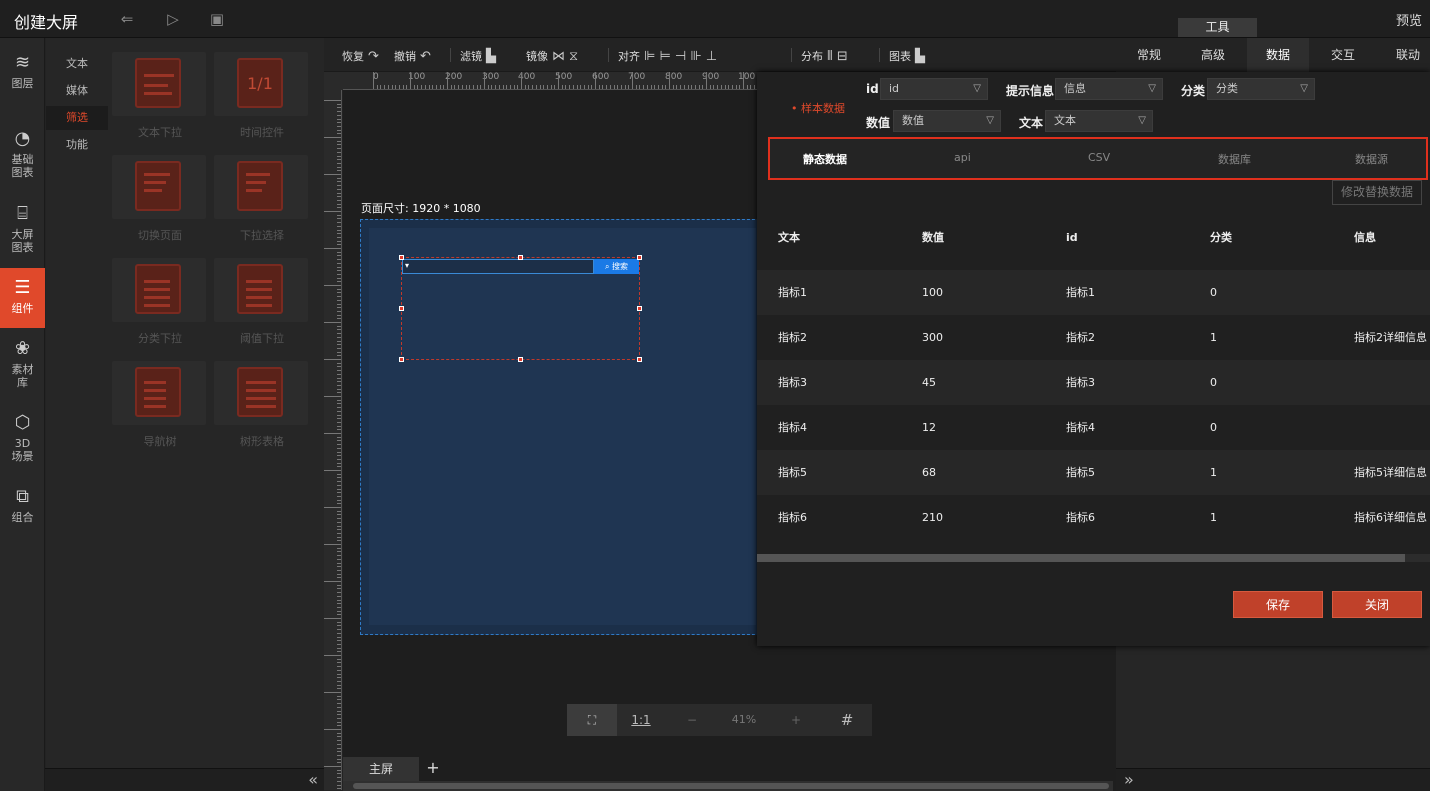  Describe the element at coordinates (22, 510) in the screenshot. I see `rail-item-group: ⧉ 组合` at that location.